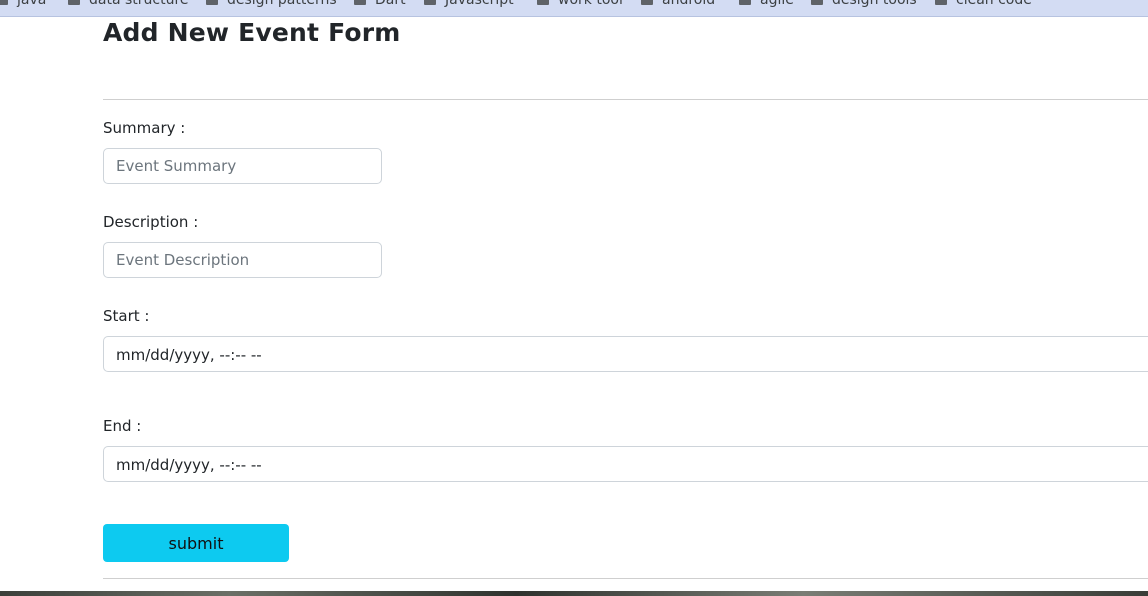 Image resolution: width=1148 pixels, height=596 pixels. I want to click on end-label: End :, so click(122, 426).